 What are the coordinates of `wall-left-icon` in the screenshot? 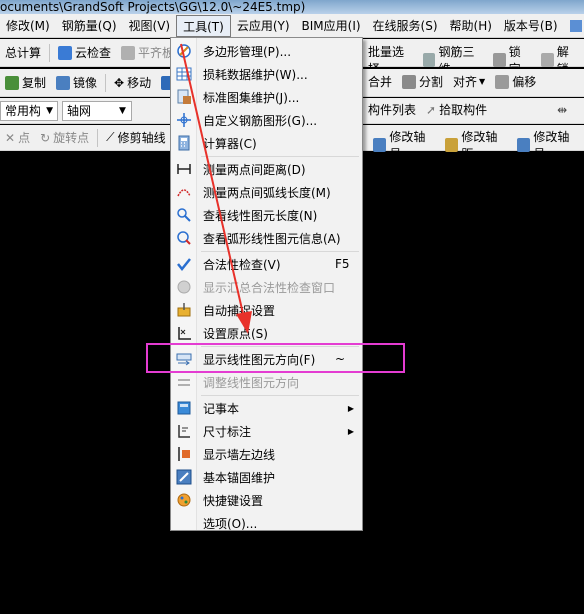 It's located at (184, 454).